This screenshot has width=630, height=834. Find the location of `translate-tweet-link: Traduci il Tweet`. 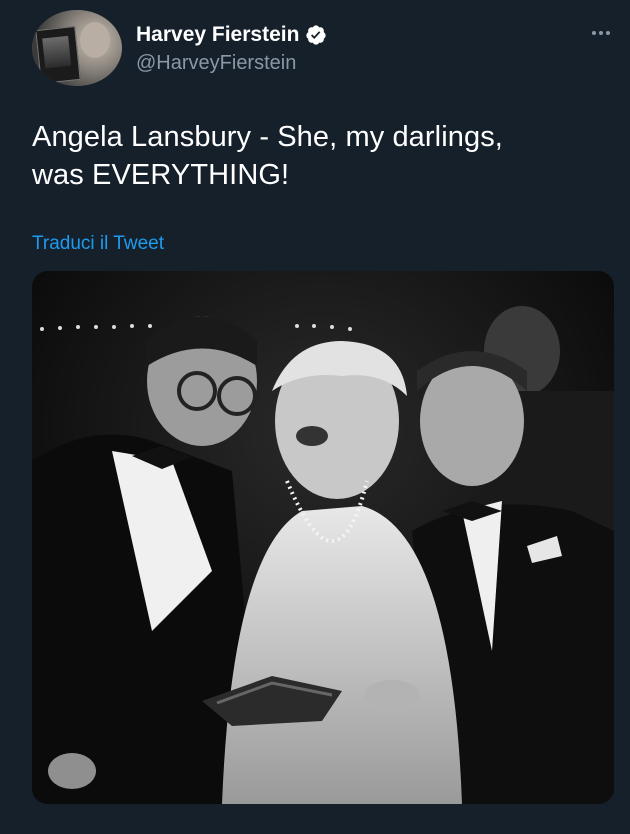

translate-tweet-link: Traduci il Tweet is located at coordinates (98, 244).